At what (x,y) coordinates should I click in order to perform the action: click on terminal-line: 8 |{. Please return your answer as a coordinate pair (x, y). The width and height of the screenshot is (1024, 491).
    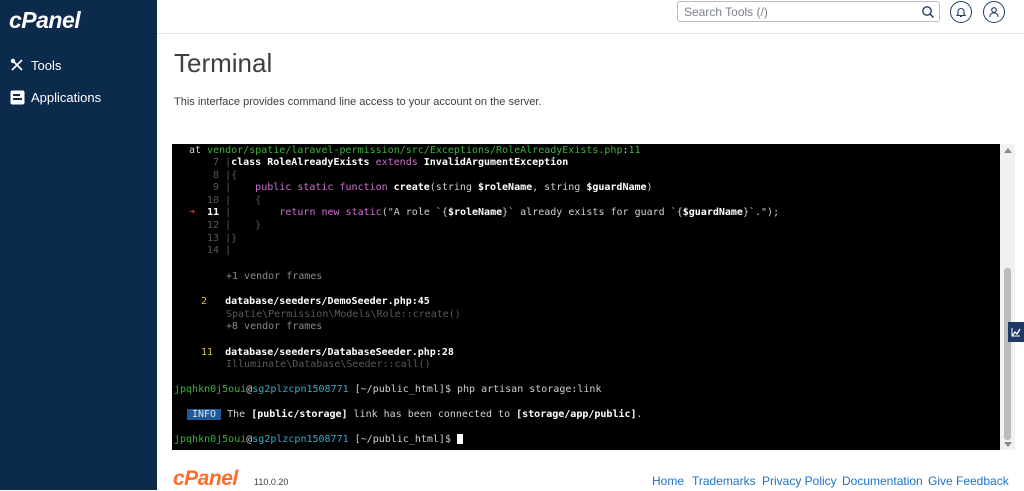
    Looking at the image, I should click on (225, 175).